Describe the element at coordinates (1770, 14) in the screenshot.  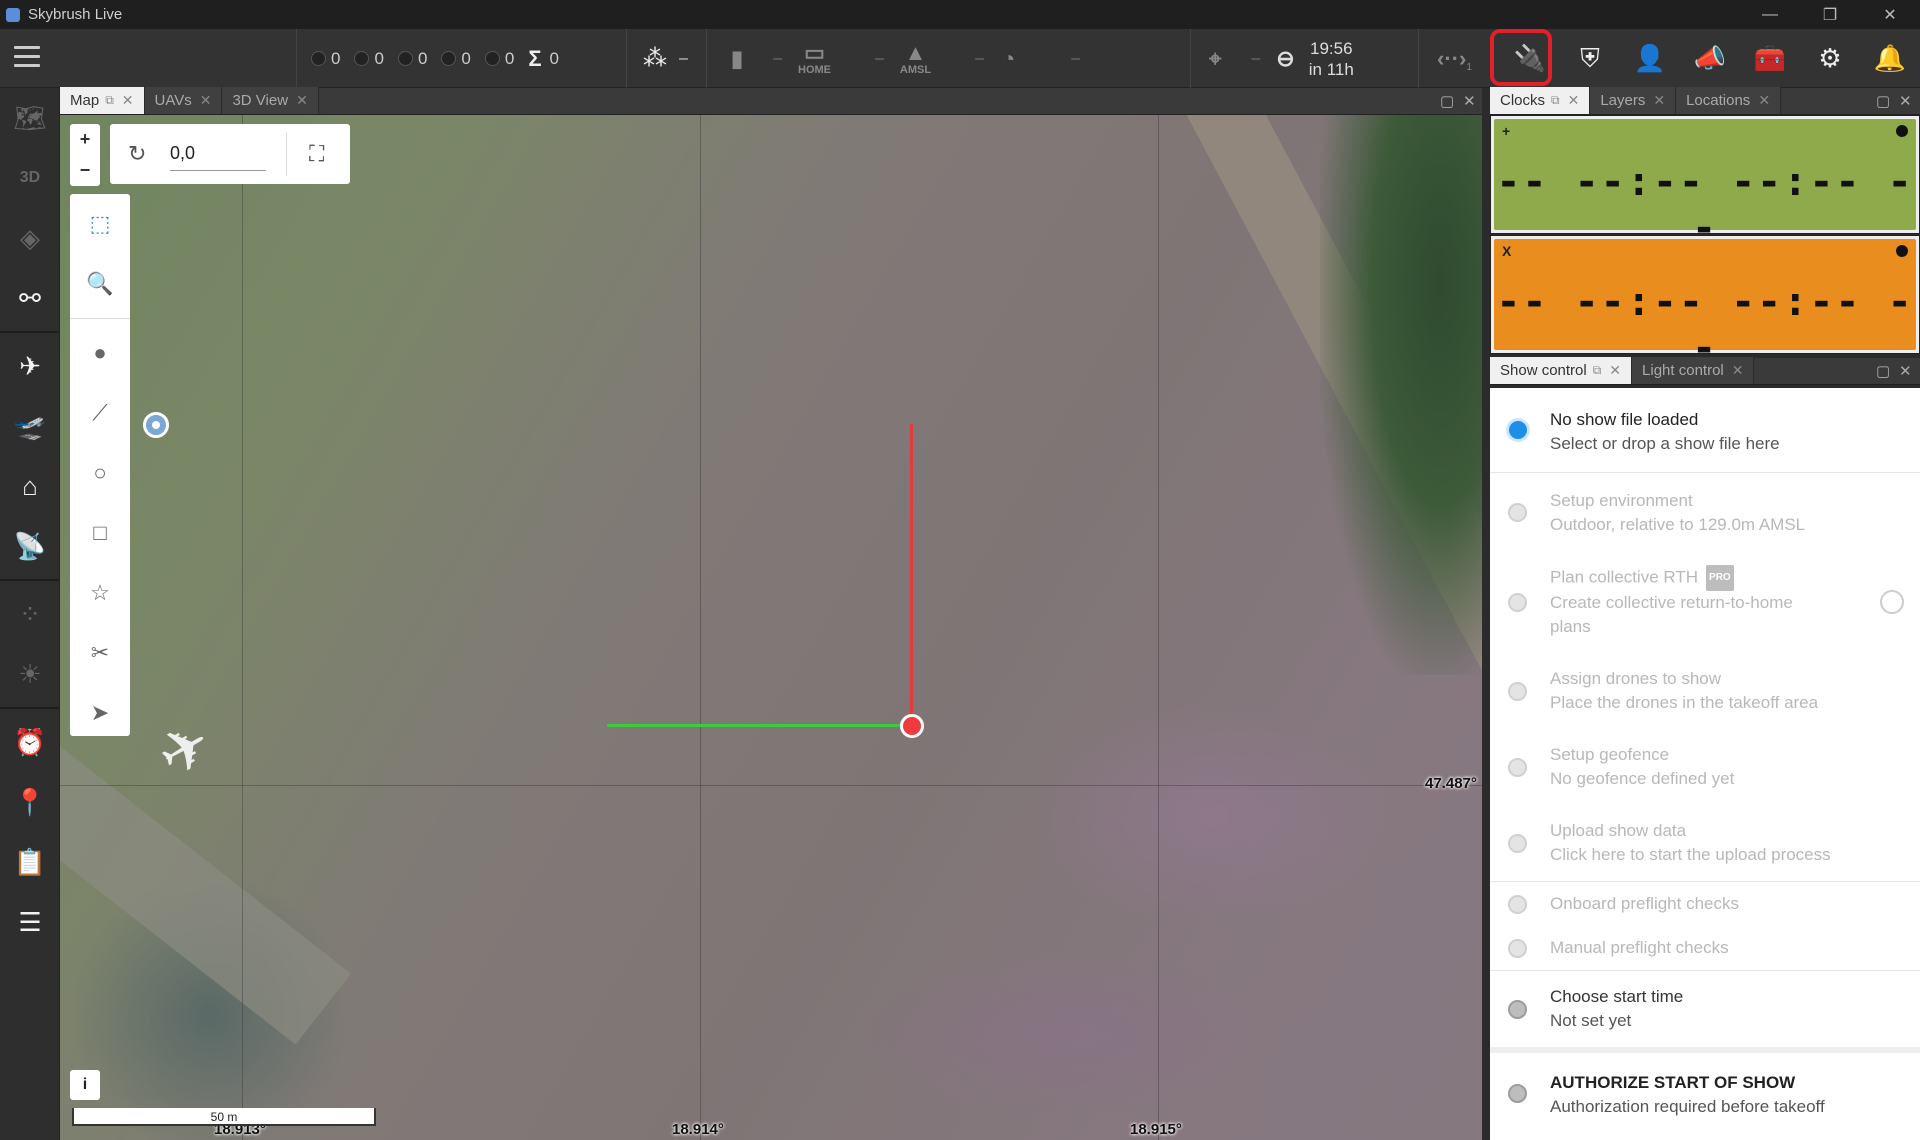
I see `minimize-button: —` at that location.